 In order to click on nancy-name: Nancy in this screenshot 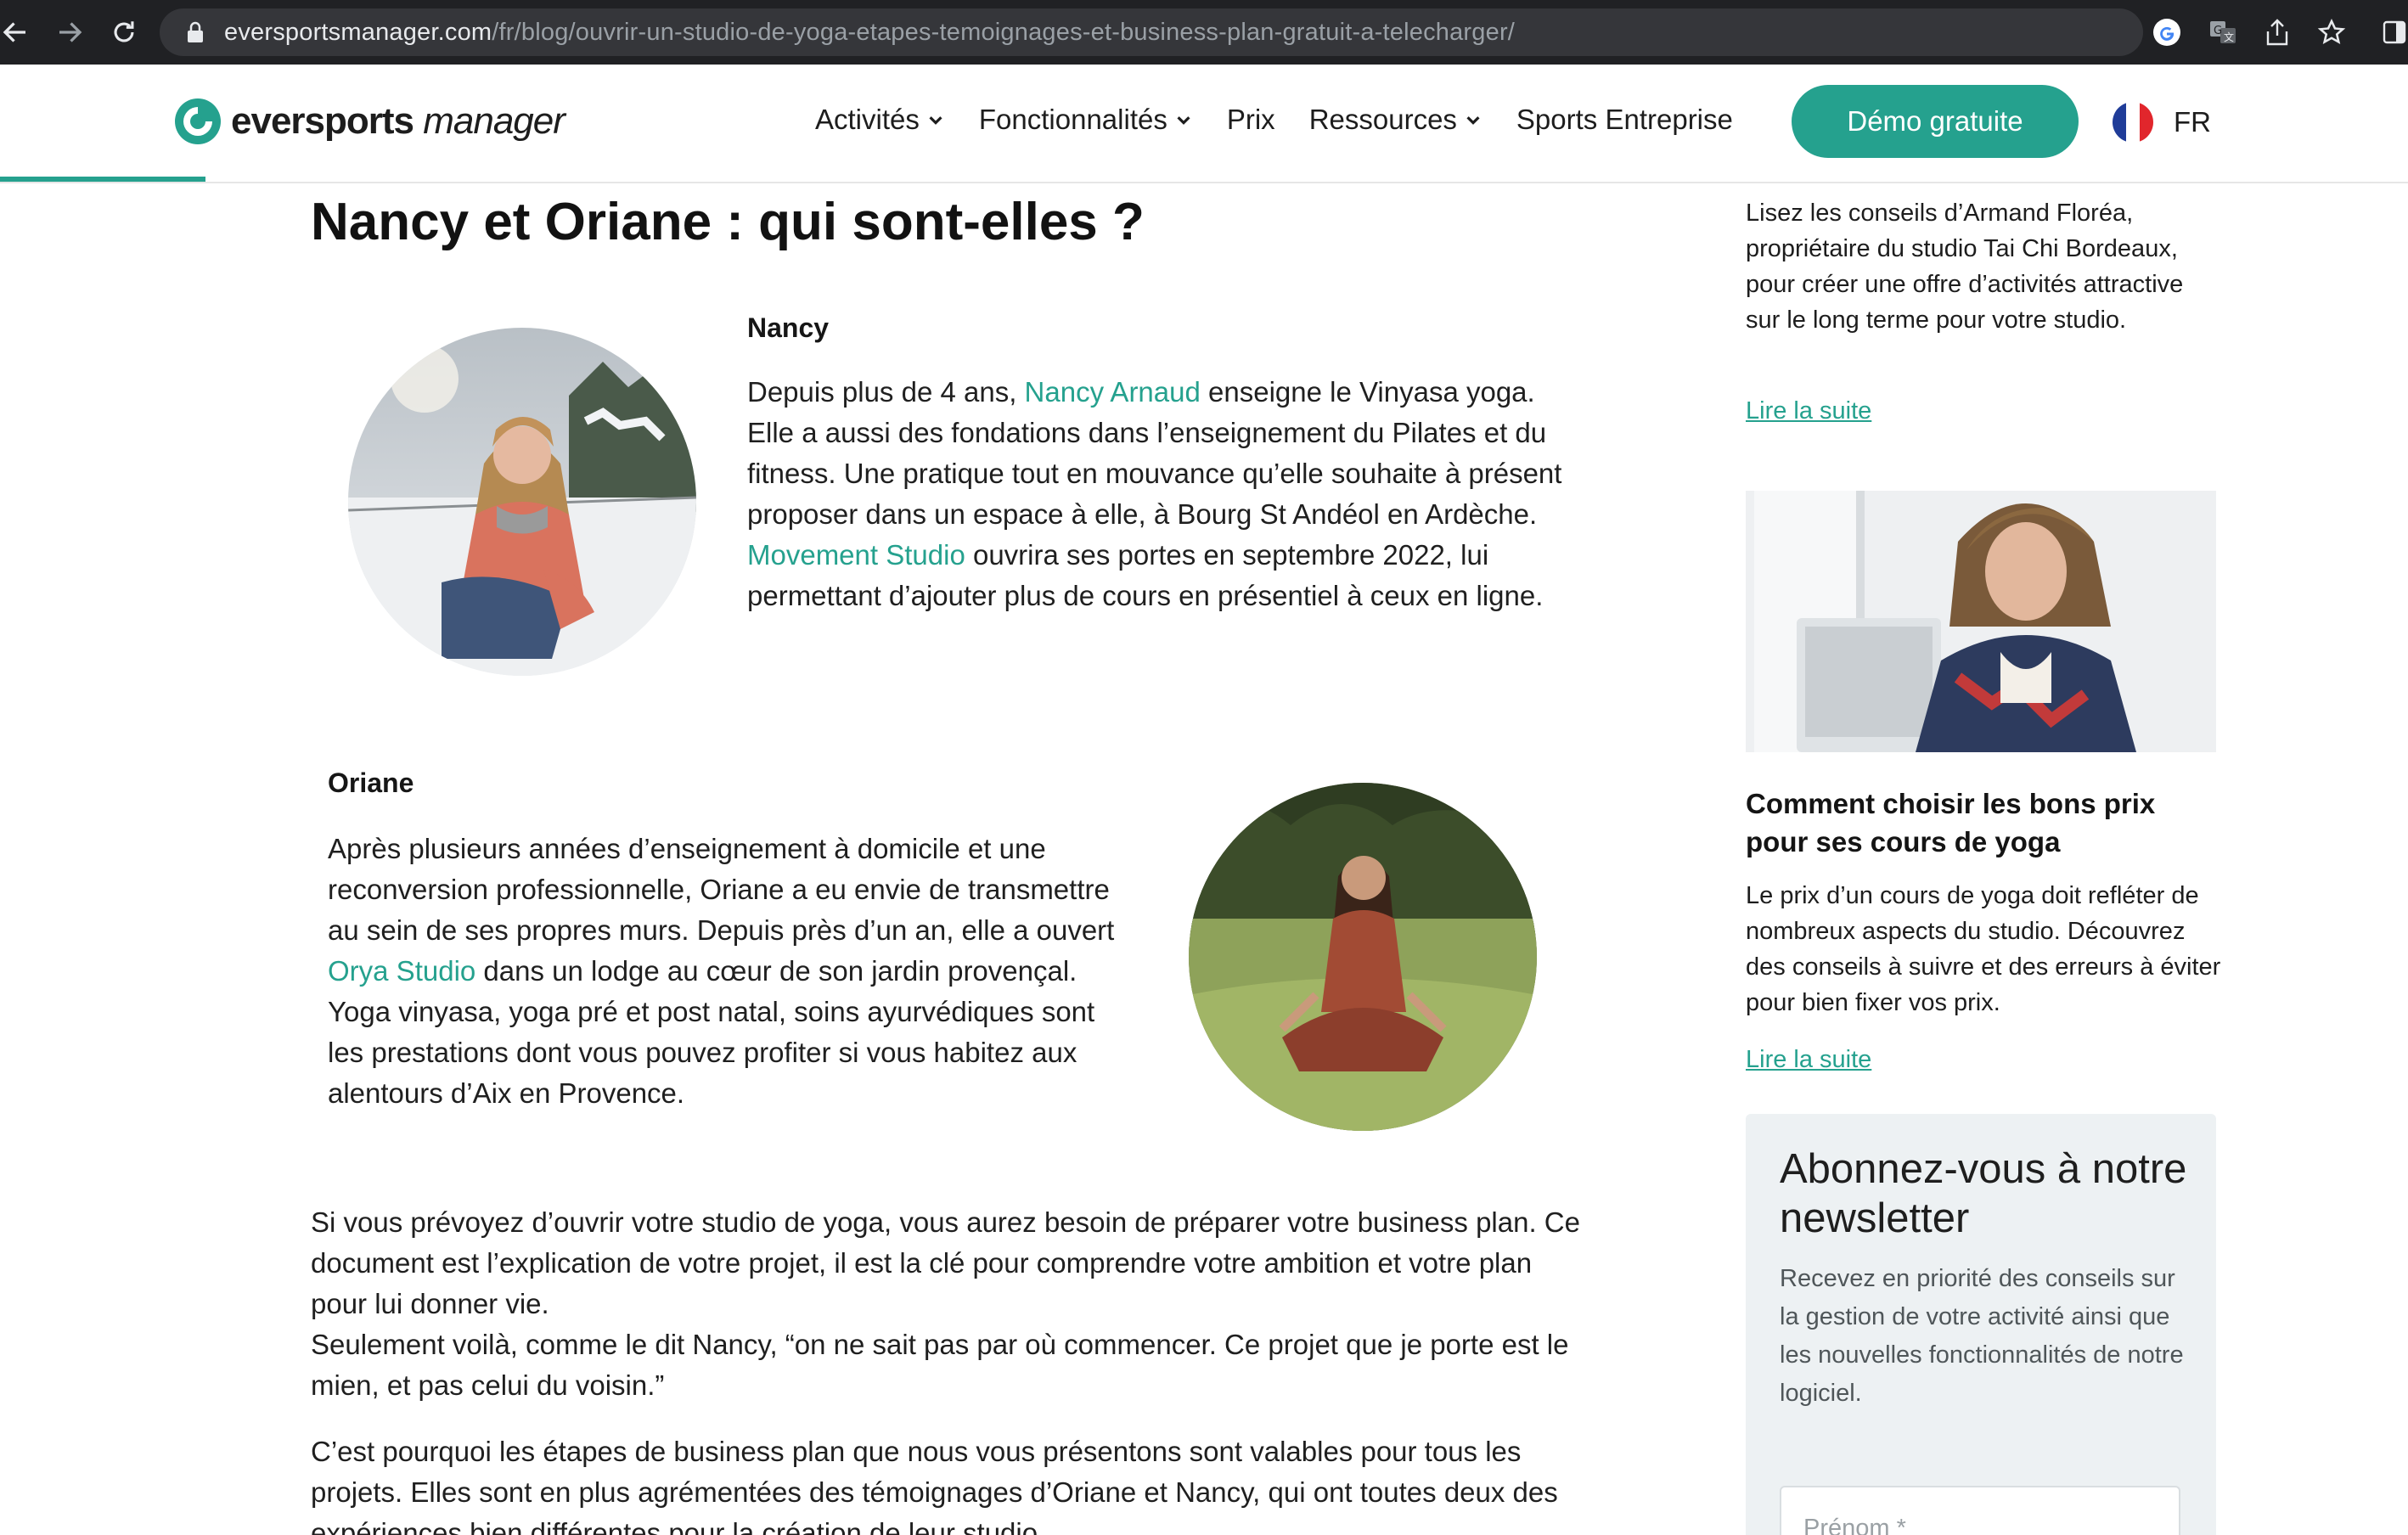, I will do `click(788, 327)`.